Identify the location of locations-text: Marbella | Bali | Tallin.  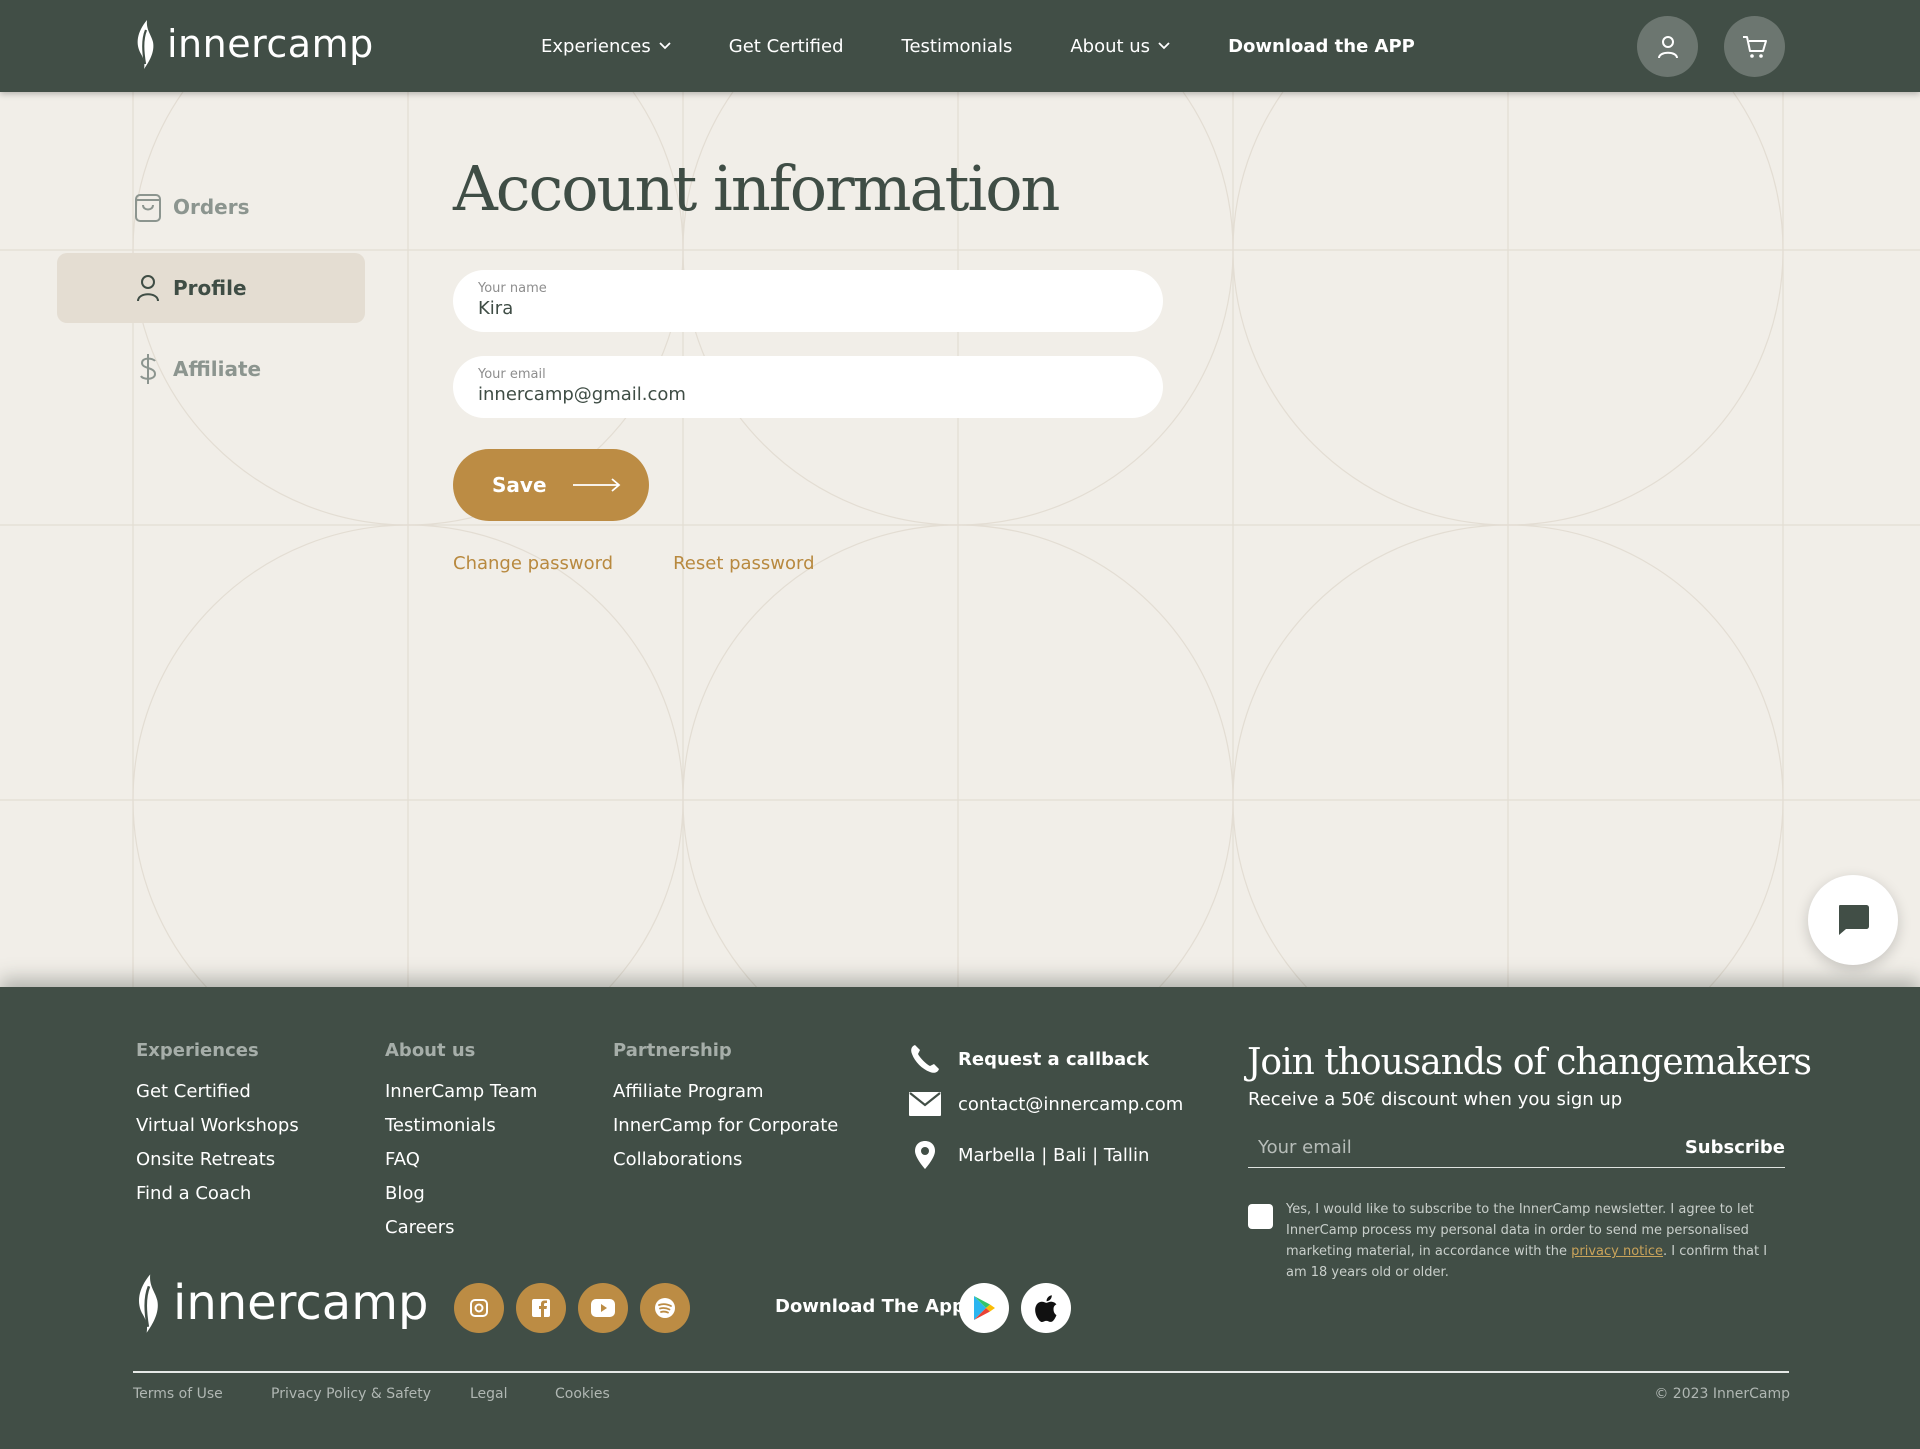
(1054, 1155).